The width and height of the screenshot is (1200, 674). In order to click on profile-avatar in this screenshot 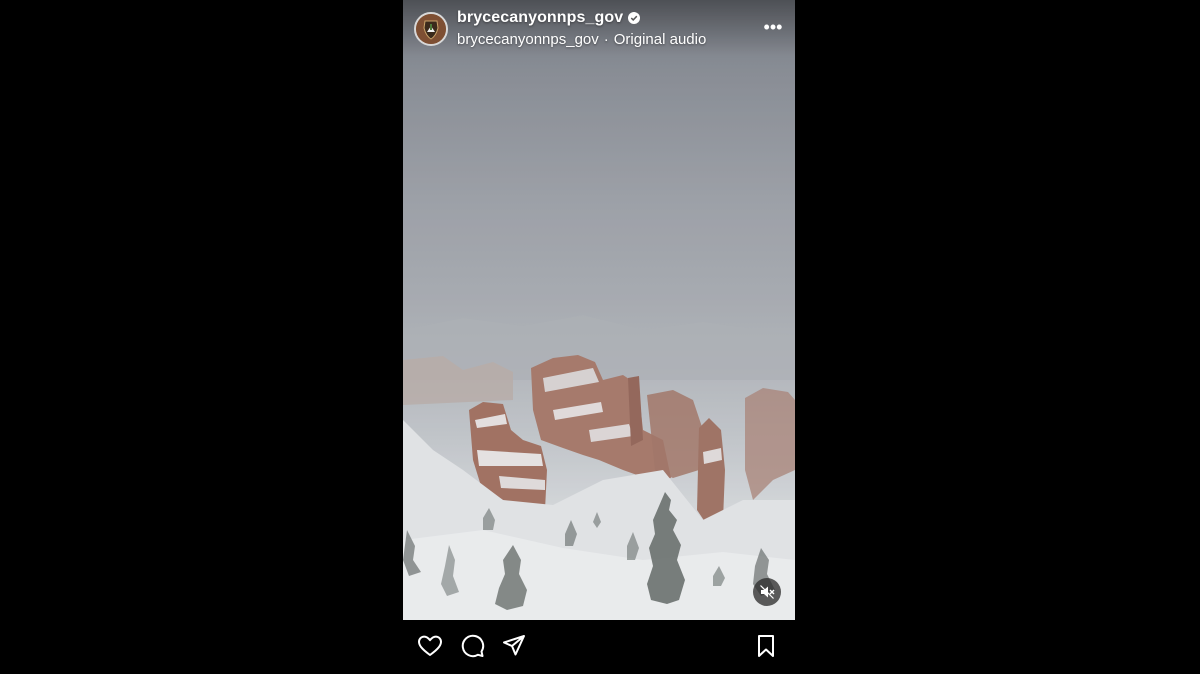, I will do `click(431, 29)`.